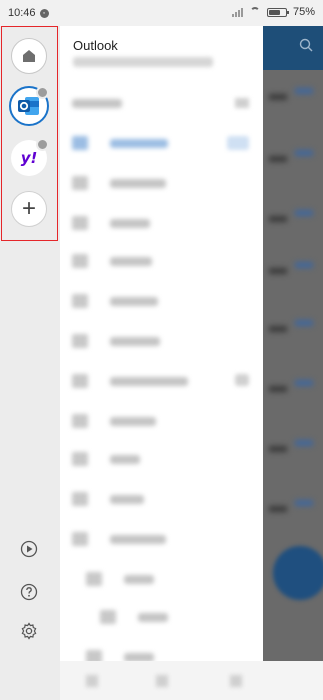  What do you see at coordinates (161, 13) in the screenshot?
I see `status-bar: 10:46 ◦ 75%` at bounding box center [161, 13].